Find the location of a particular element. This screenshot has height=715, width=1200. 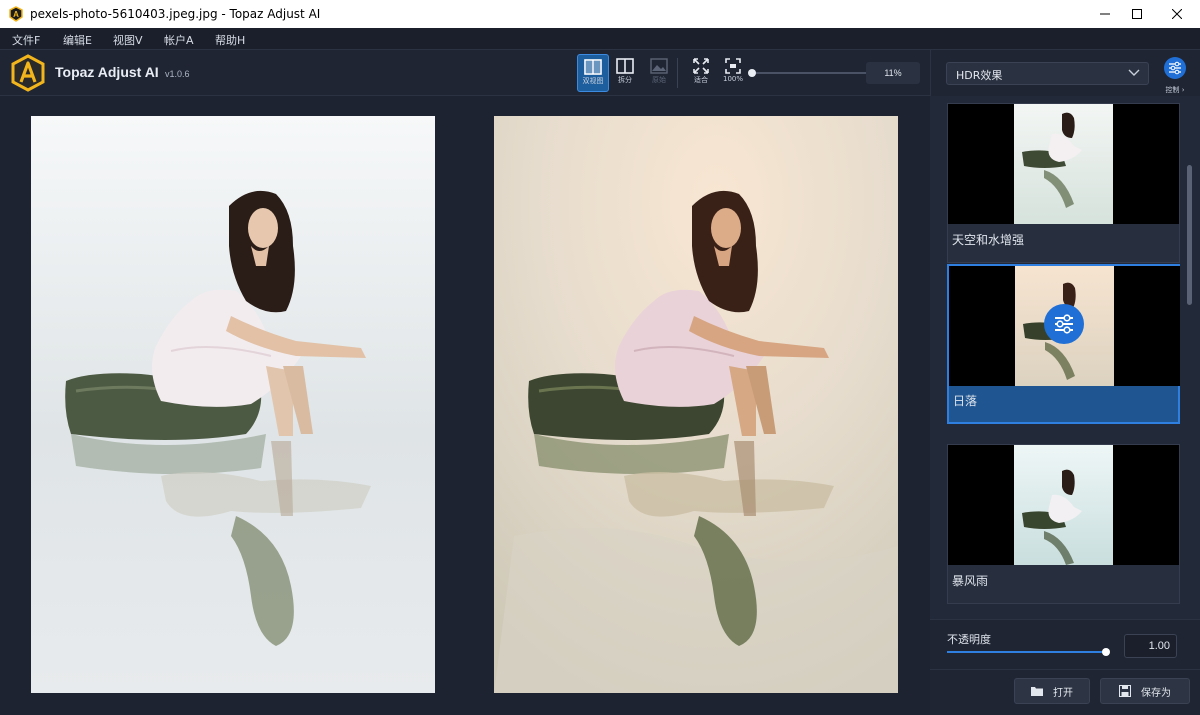

control-button: 控制 › is located at coordinates (1175, 74).